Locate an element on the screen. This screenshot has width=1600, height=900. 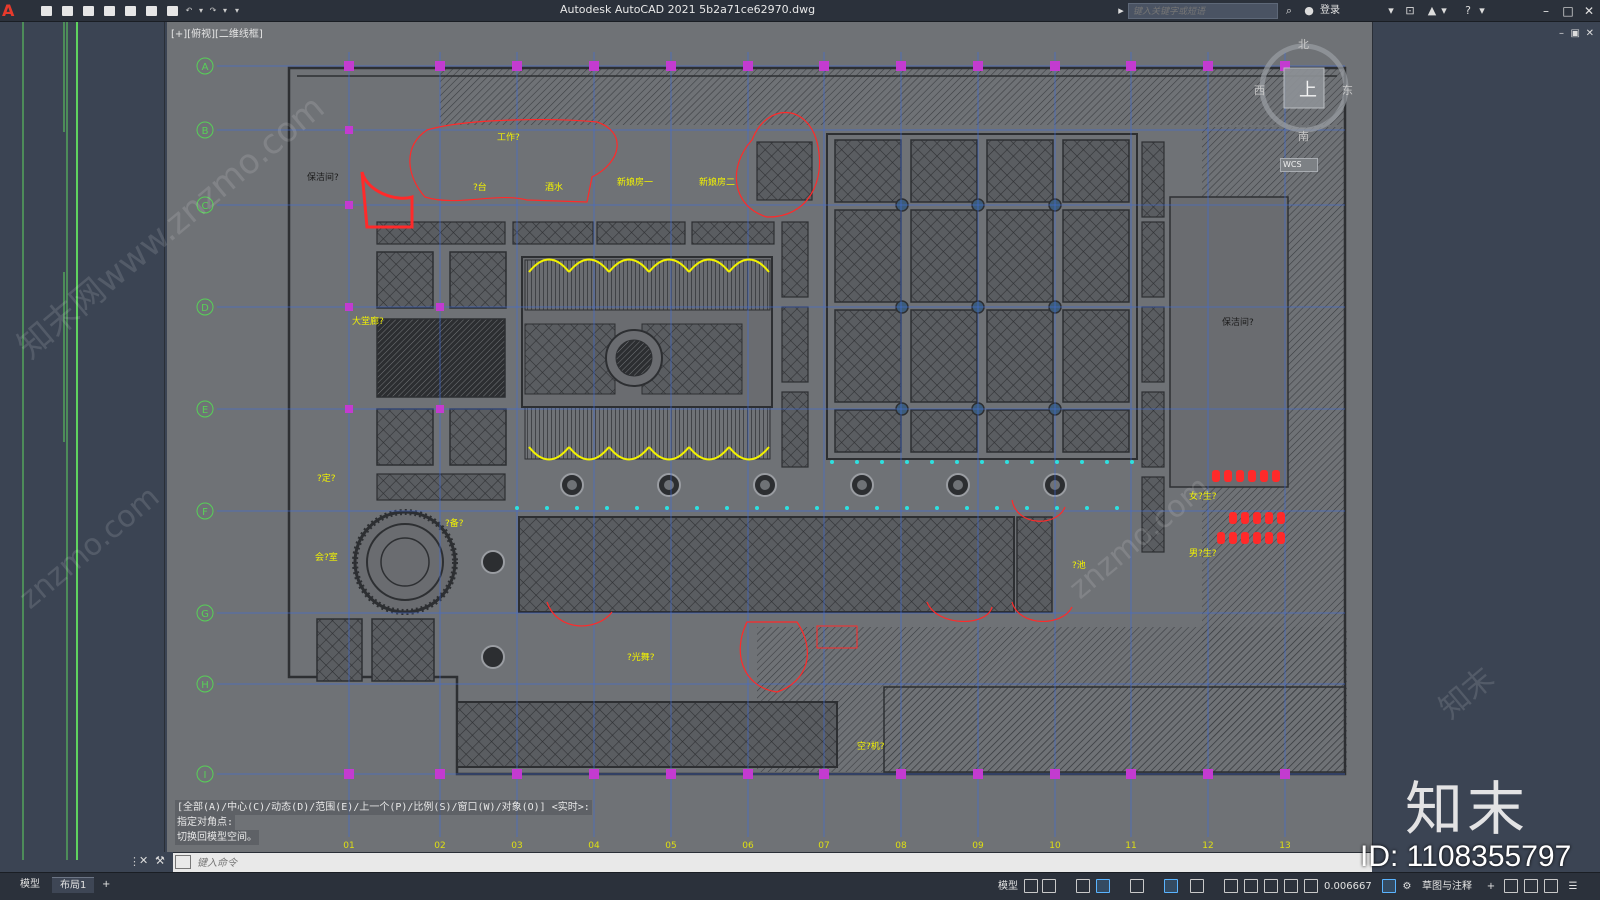
quick-properties-icon is located at coordinates (1531, 886).